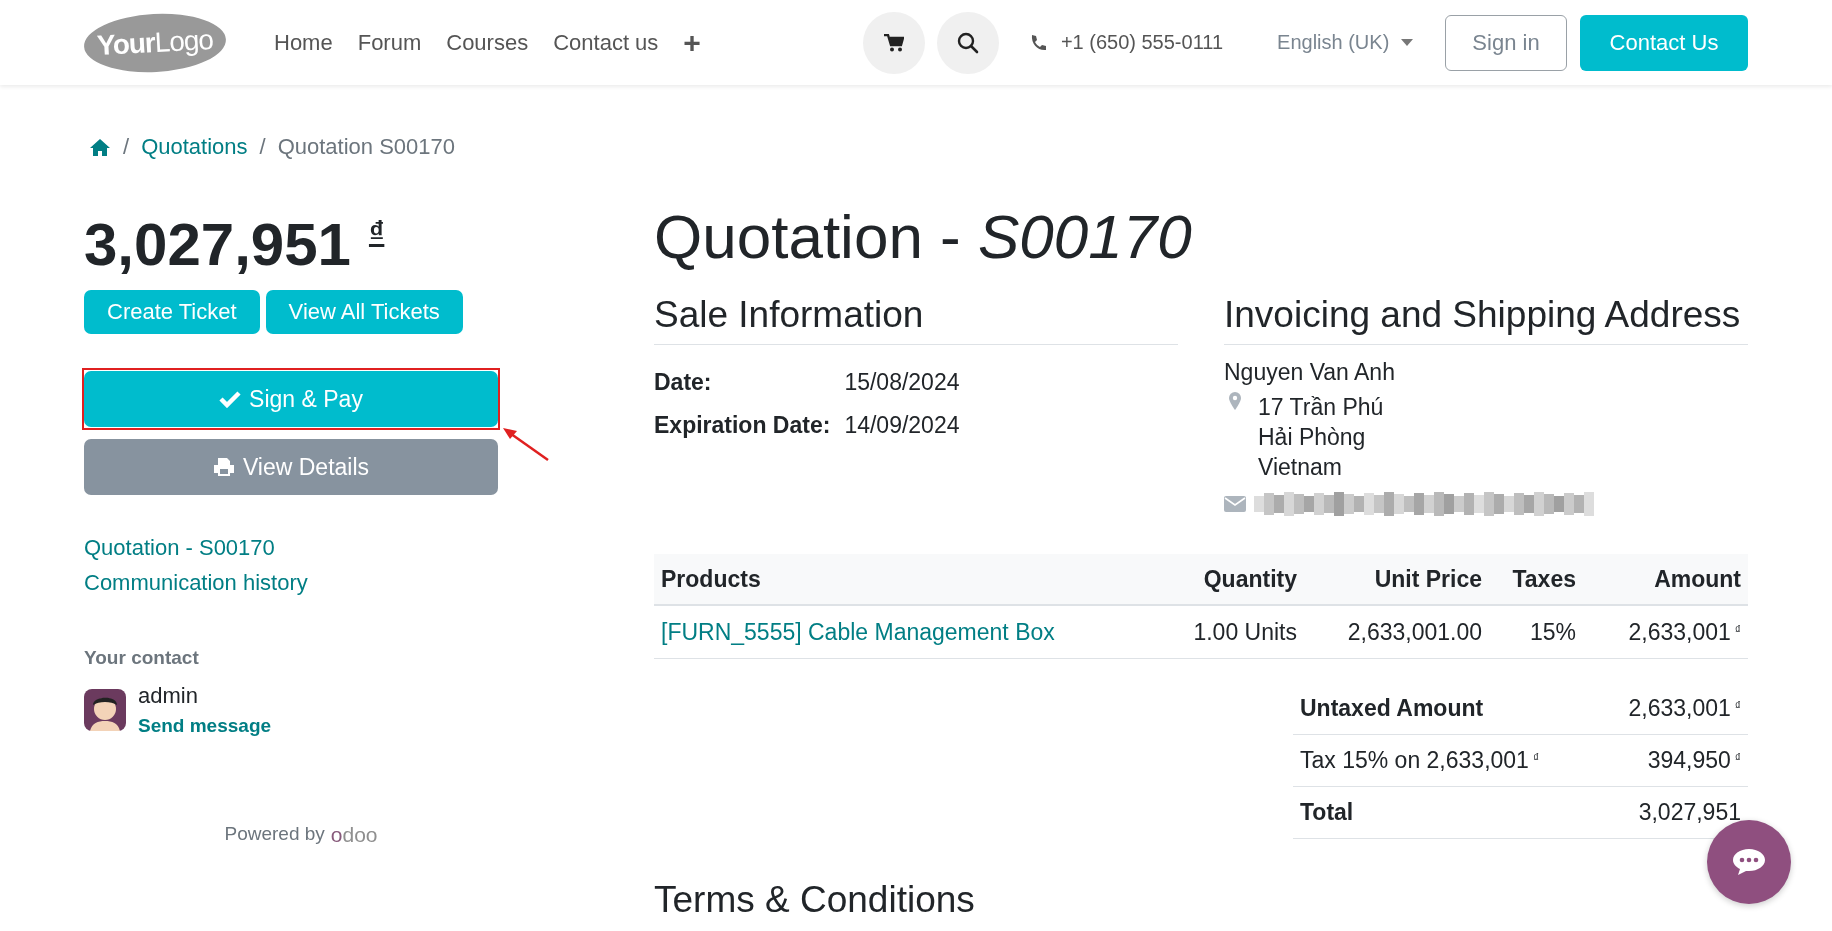 The height and width of the screenshot is (931, 1832). What do you see at coordinates (692, 42) in the screenshot?
I see `nav-more-button: +` at bounding box center [692, 42].